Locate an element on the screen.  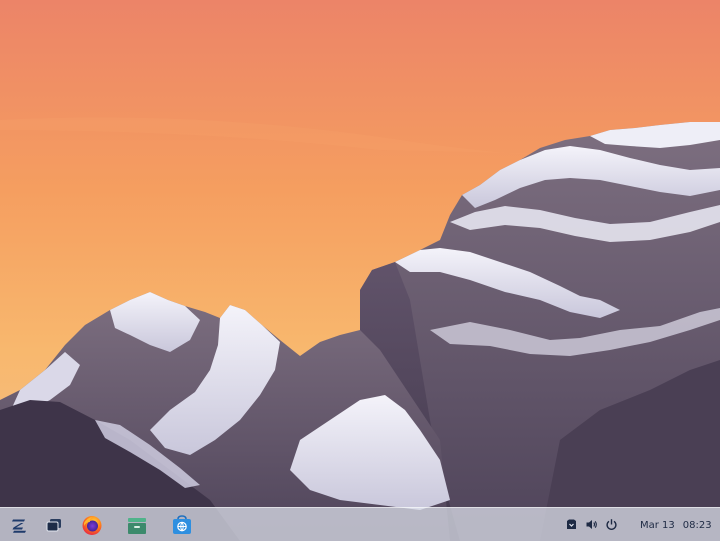
notification-icon is located at coordinates (571, 525).